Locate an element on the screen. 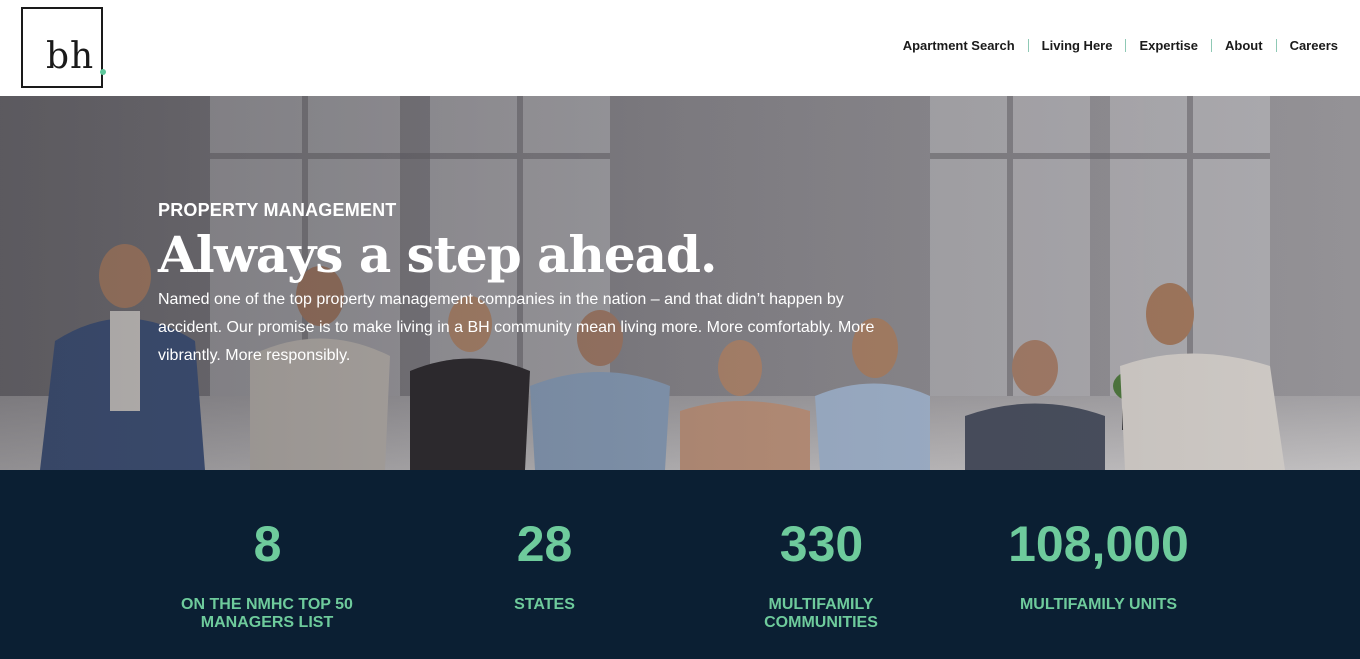 This screenshot has width=1360, height=659. stat-states: 28 STATES is located at coordinates (544, 542).